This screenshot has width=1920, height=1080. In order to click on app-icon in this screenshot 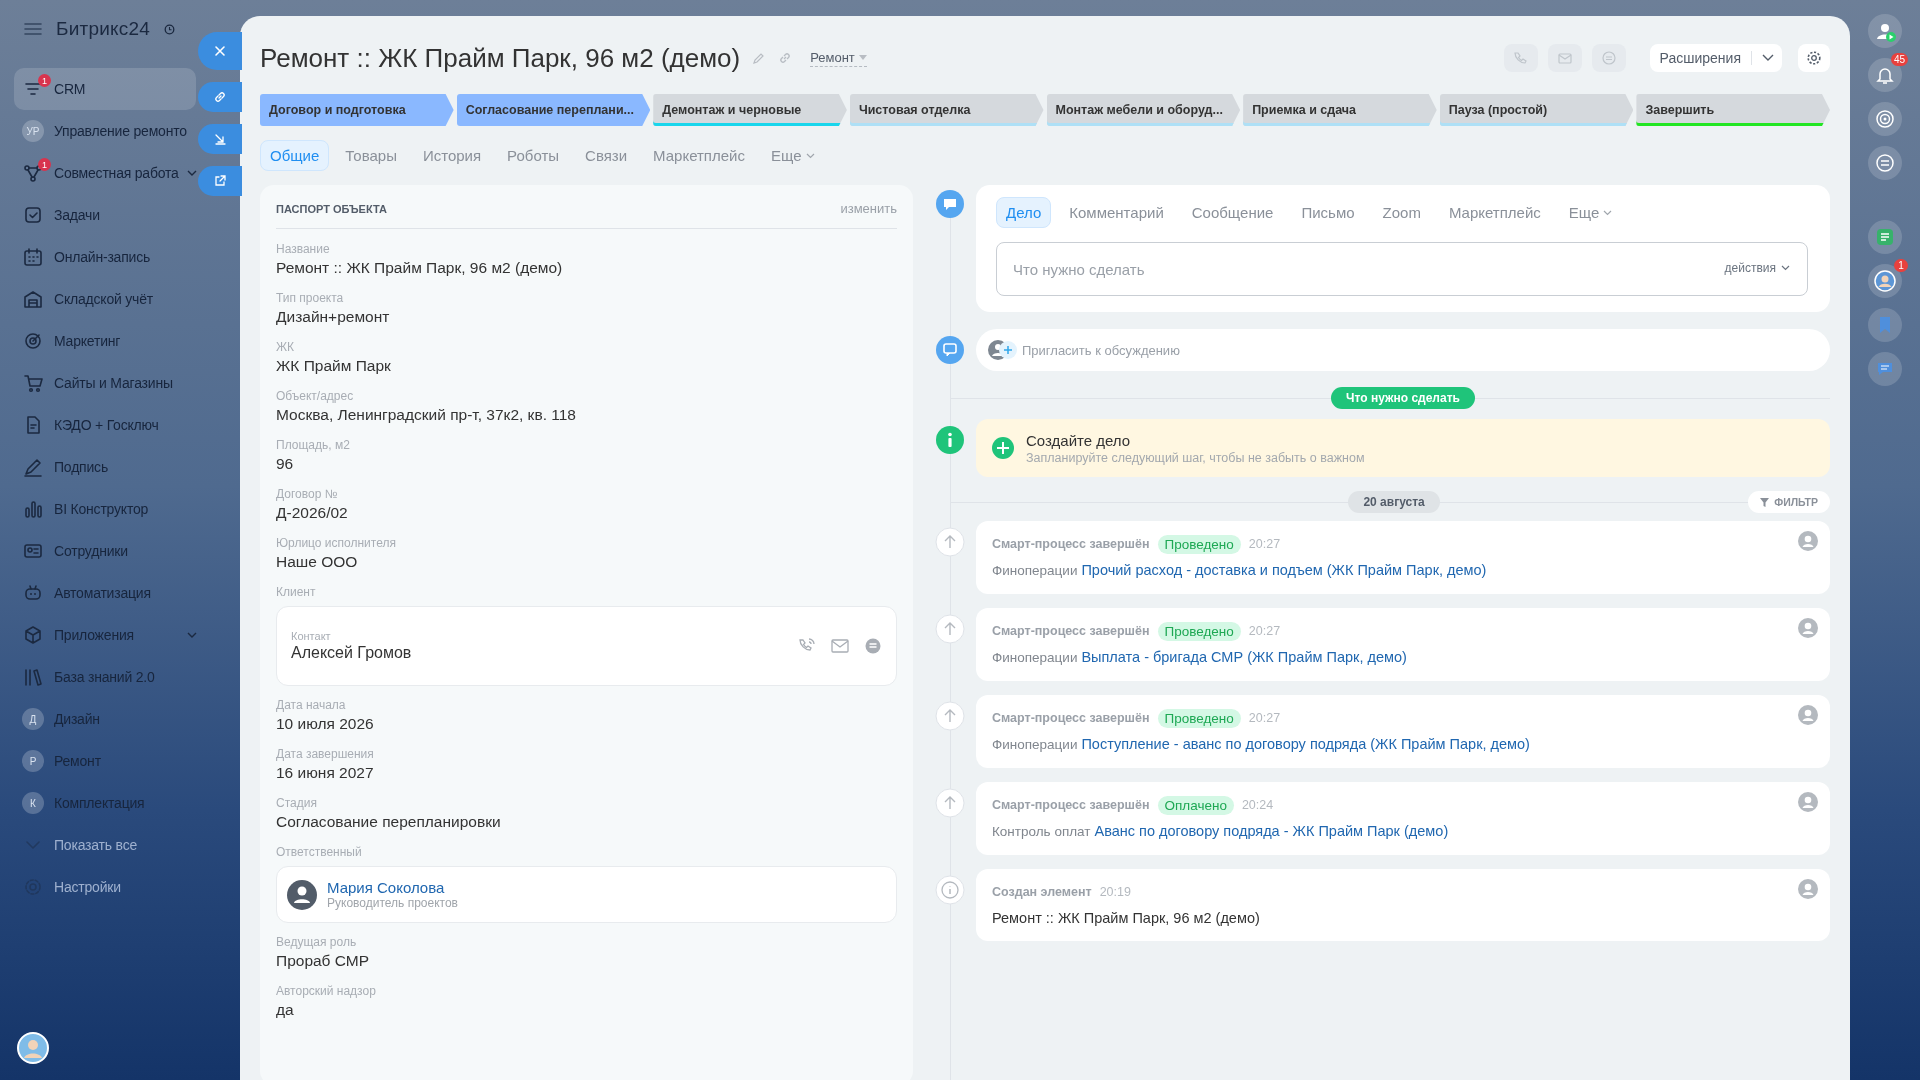, I will do `click(1885, 237)`.